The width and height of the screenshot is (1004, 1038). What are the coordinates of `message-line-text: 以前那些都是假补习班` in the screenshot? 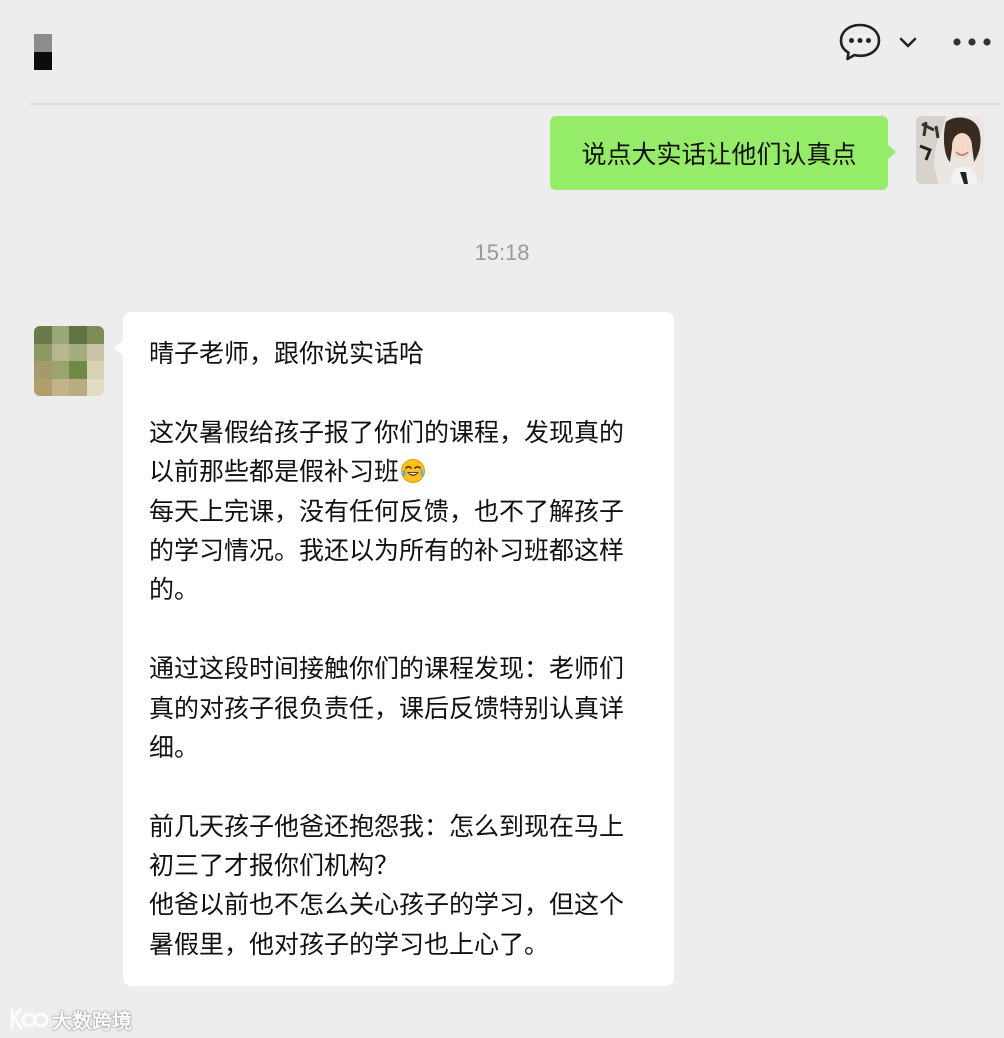 It's located at (274, 472).